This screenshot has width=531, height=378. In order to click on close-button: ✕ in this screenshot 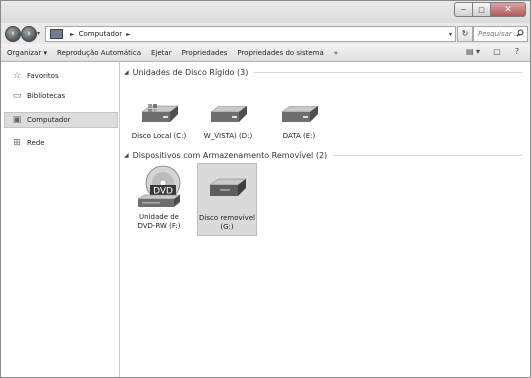, I will do `click(508, 9)`.